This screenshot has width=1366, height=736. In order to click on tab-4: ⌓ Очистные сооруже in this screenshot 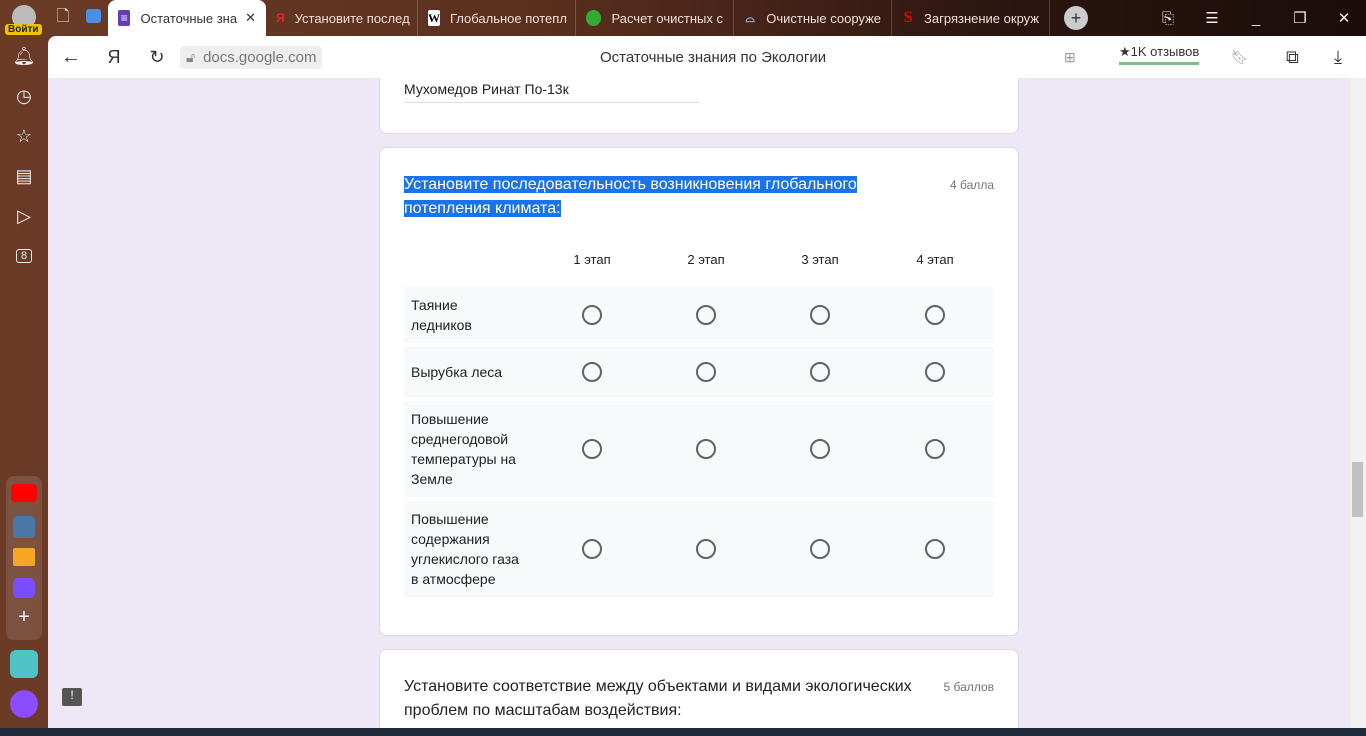, I will do `click(813, 18)`.